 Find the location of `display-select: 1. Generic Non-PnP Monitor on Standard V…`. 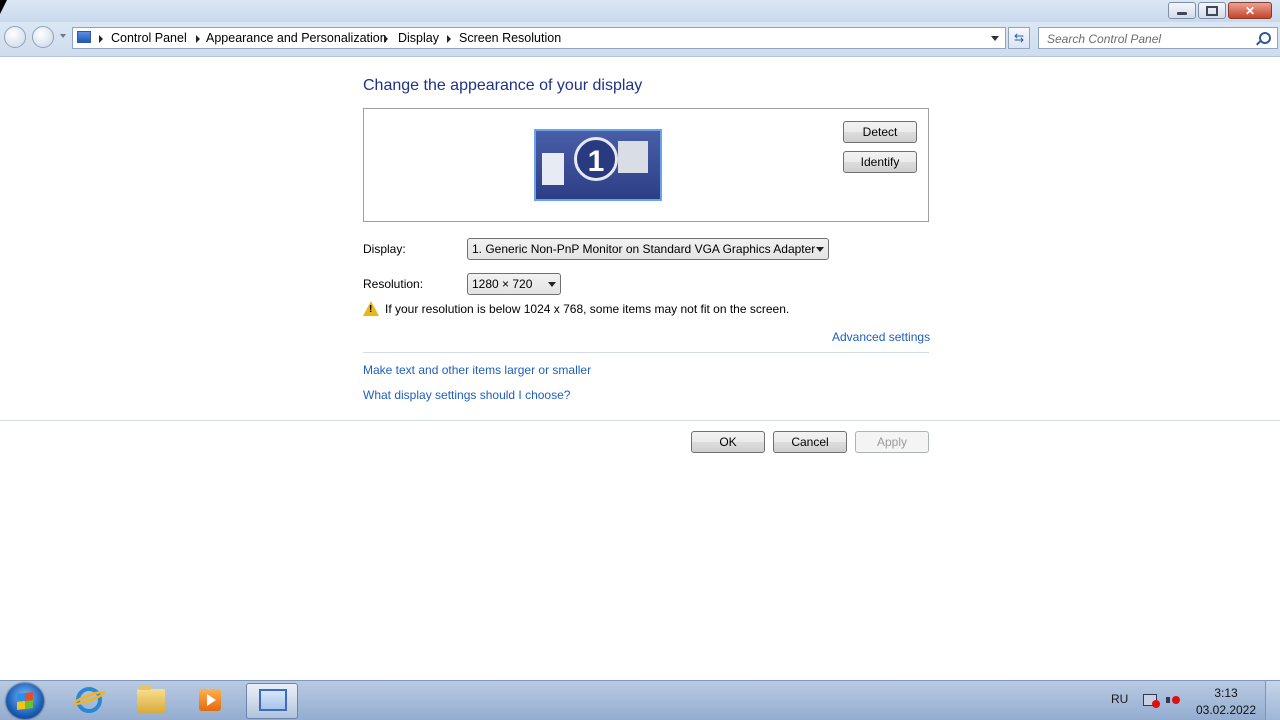

display-select: 1. Generic Non-PnP Monitor on Standard V… is located at coordinates (648, 249).